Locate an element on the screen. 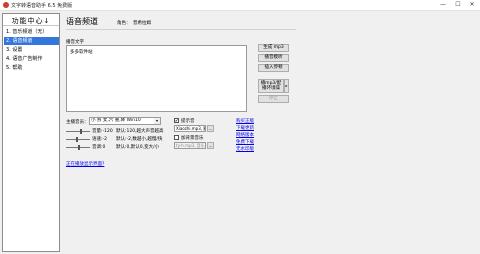 Image resolution: width=480 pixels, height=254 pixels. app-icon is located at coordinates (6, 5).